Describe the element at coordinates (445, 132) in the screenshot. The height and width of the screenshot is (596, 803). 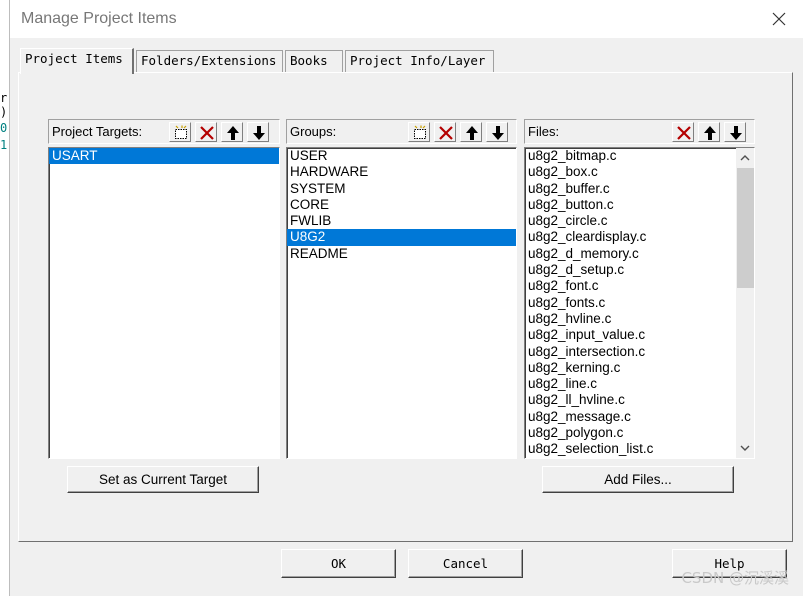
I see `delete-group-icon` at that location.